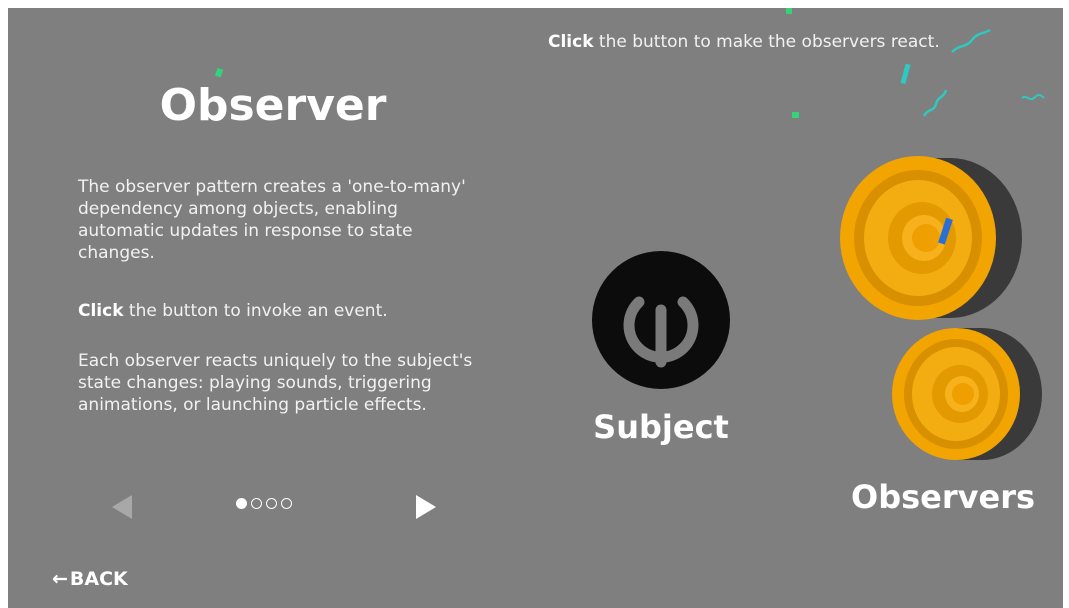 Image resolution: width=1069 pixels, height=608 pixels. Describe the element at coordinates (60, 579) in the screenshot. I see `back-arrow-icon: ←` at that location.